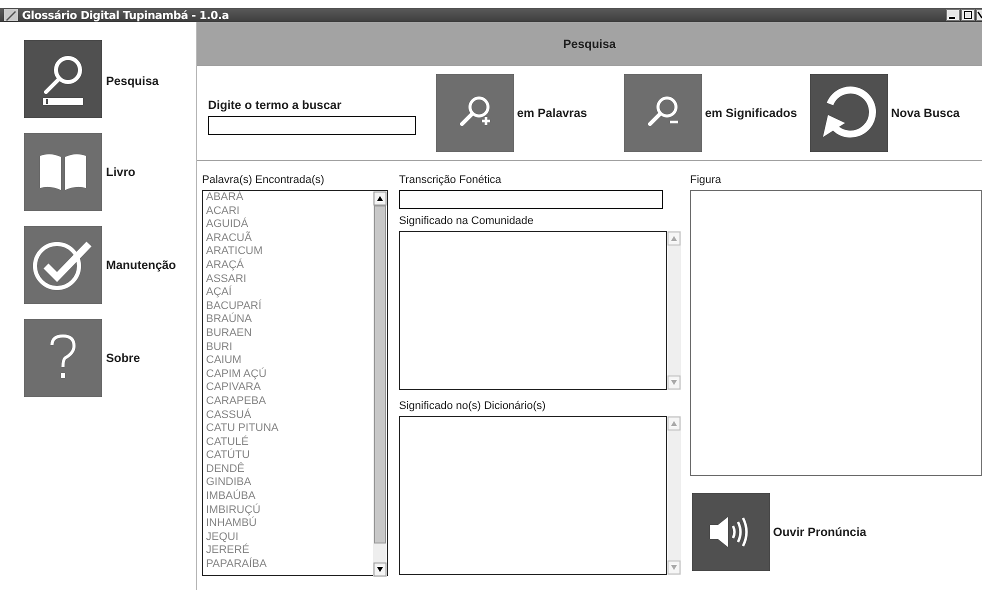 This screenshot has height=590, width=982. What do you see at coordinates (289, 375) in the screenshot?
I see `word-item: CAPIM AÇÚ` at bounding box center [289, 375].